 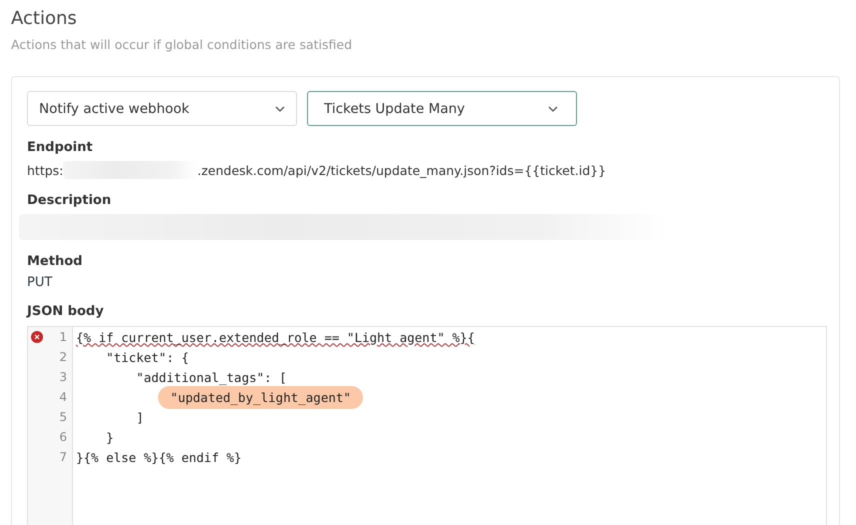 I want to click on section-title: Actions, so click(x=44, y=19).